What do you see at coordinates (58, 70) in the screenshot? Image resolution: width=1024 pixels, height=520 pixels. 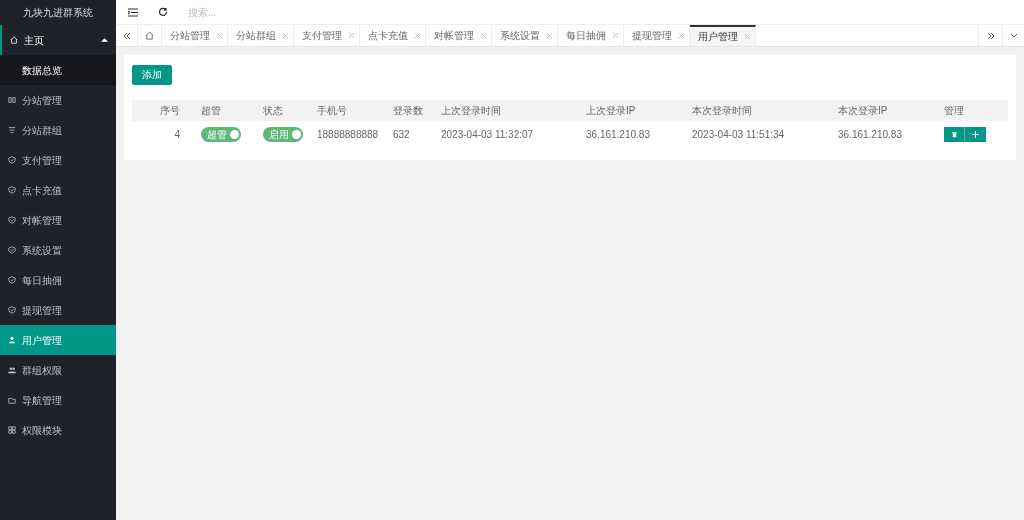 I see `sidebar-subitem: 数据总览` at bounding box center [58, 70].